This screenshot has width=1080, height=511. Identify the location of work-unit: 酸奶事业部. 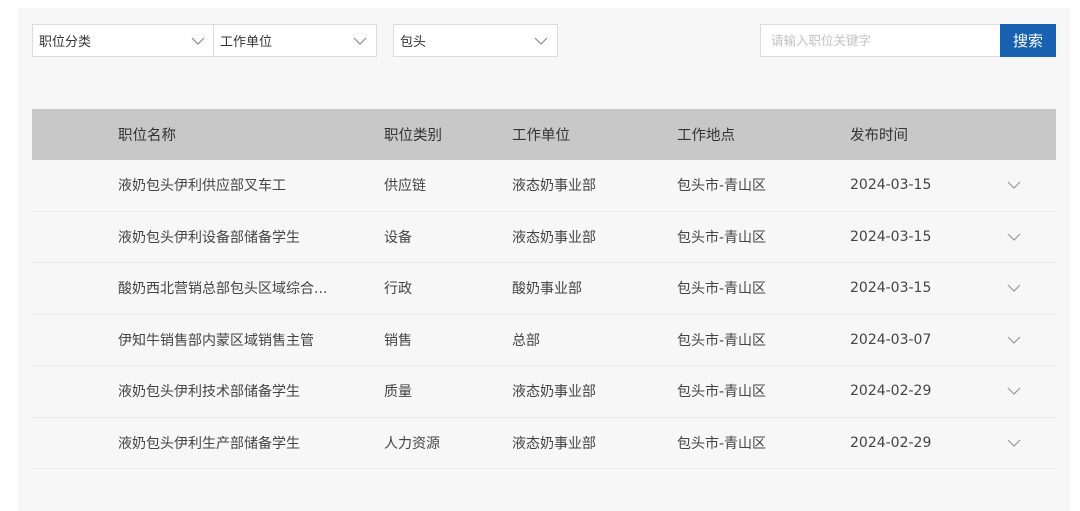
(547, 289).